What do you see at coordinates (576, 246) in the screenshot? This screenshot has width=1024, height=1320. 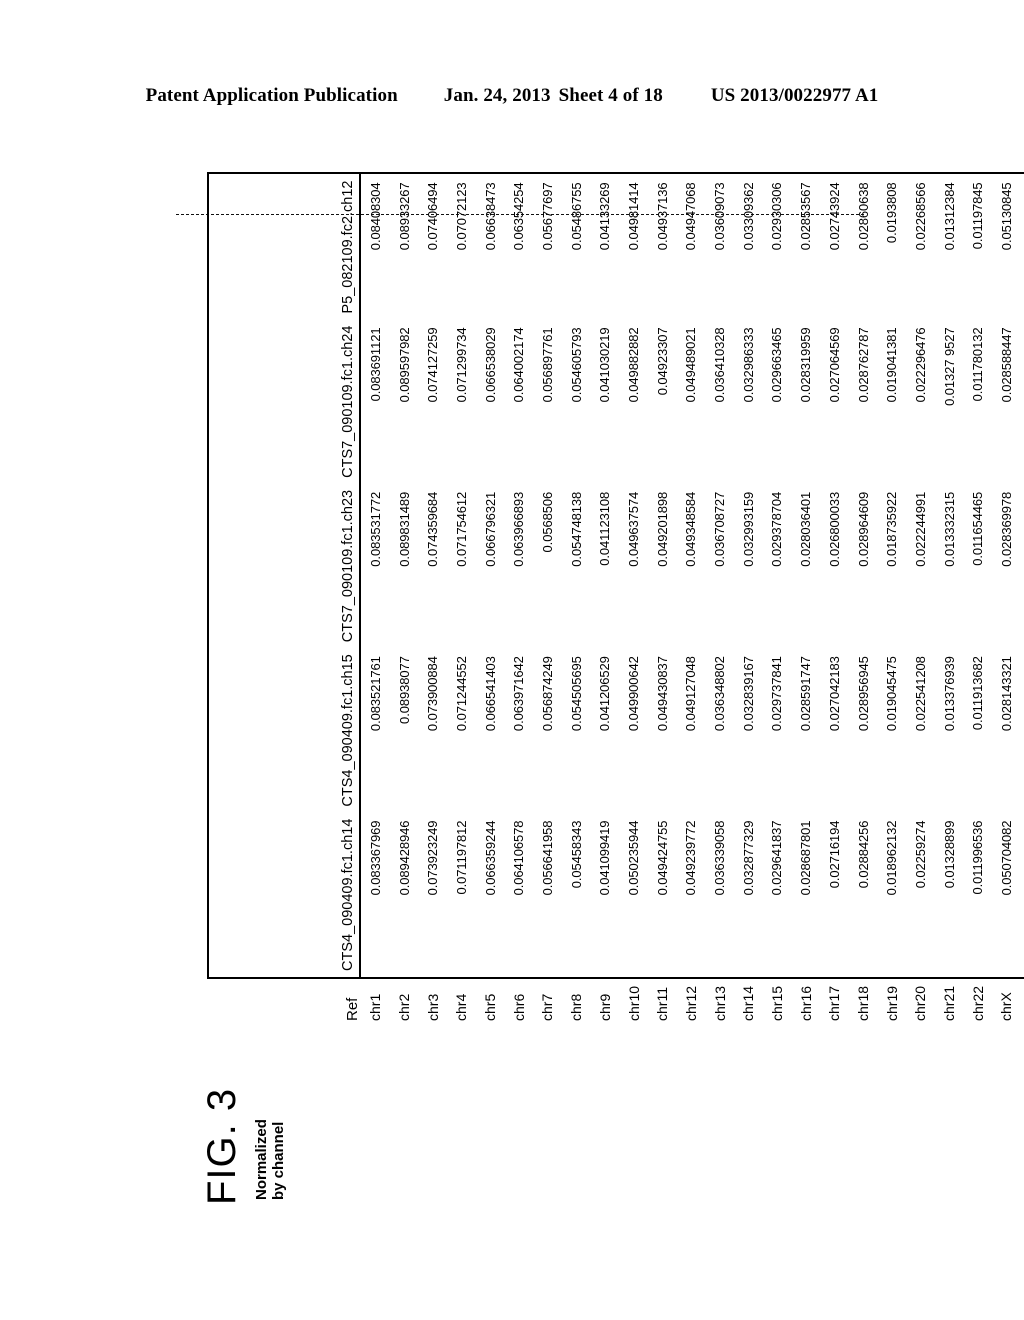 I see `cell-chr8-c5: 0.05486755` at bounding box center [576, 246].